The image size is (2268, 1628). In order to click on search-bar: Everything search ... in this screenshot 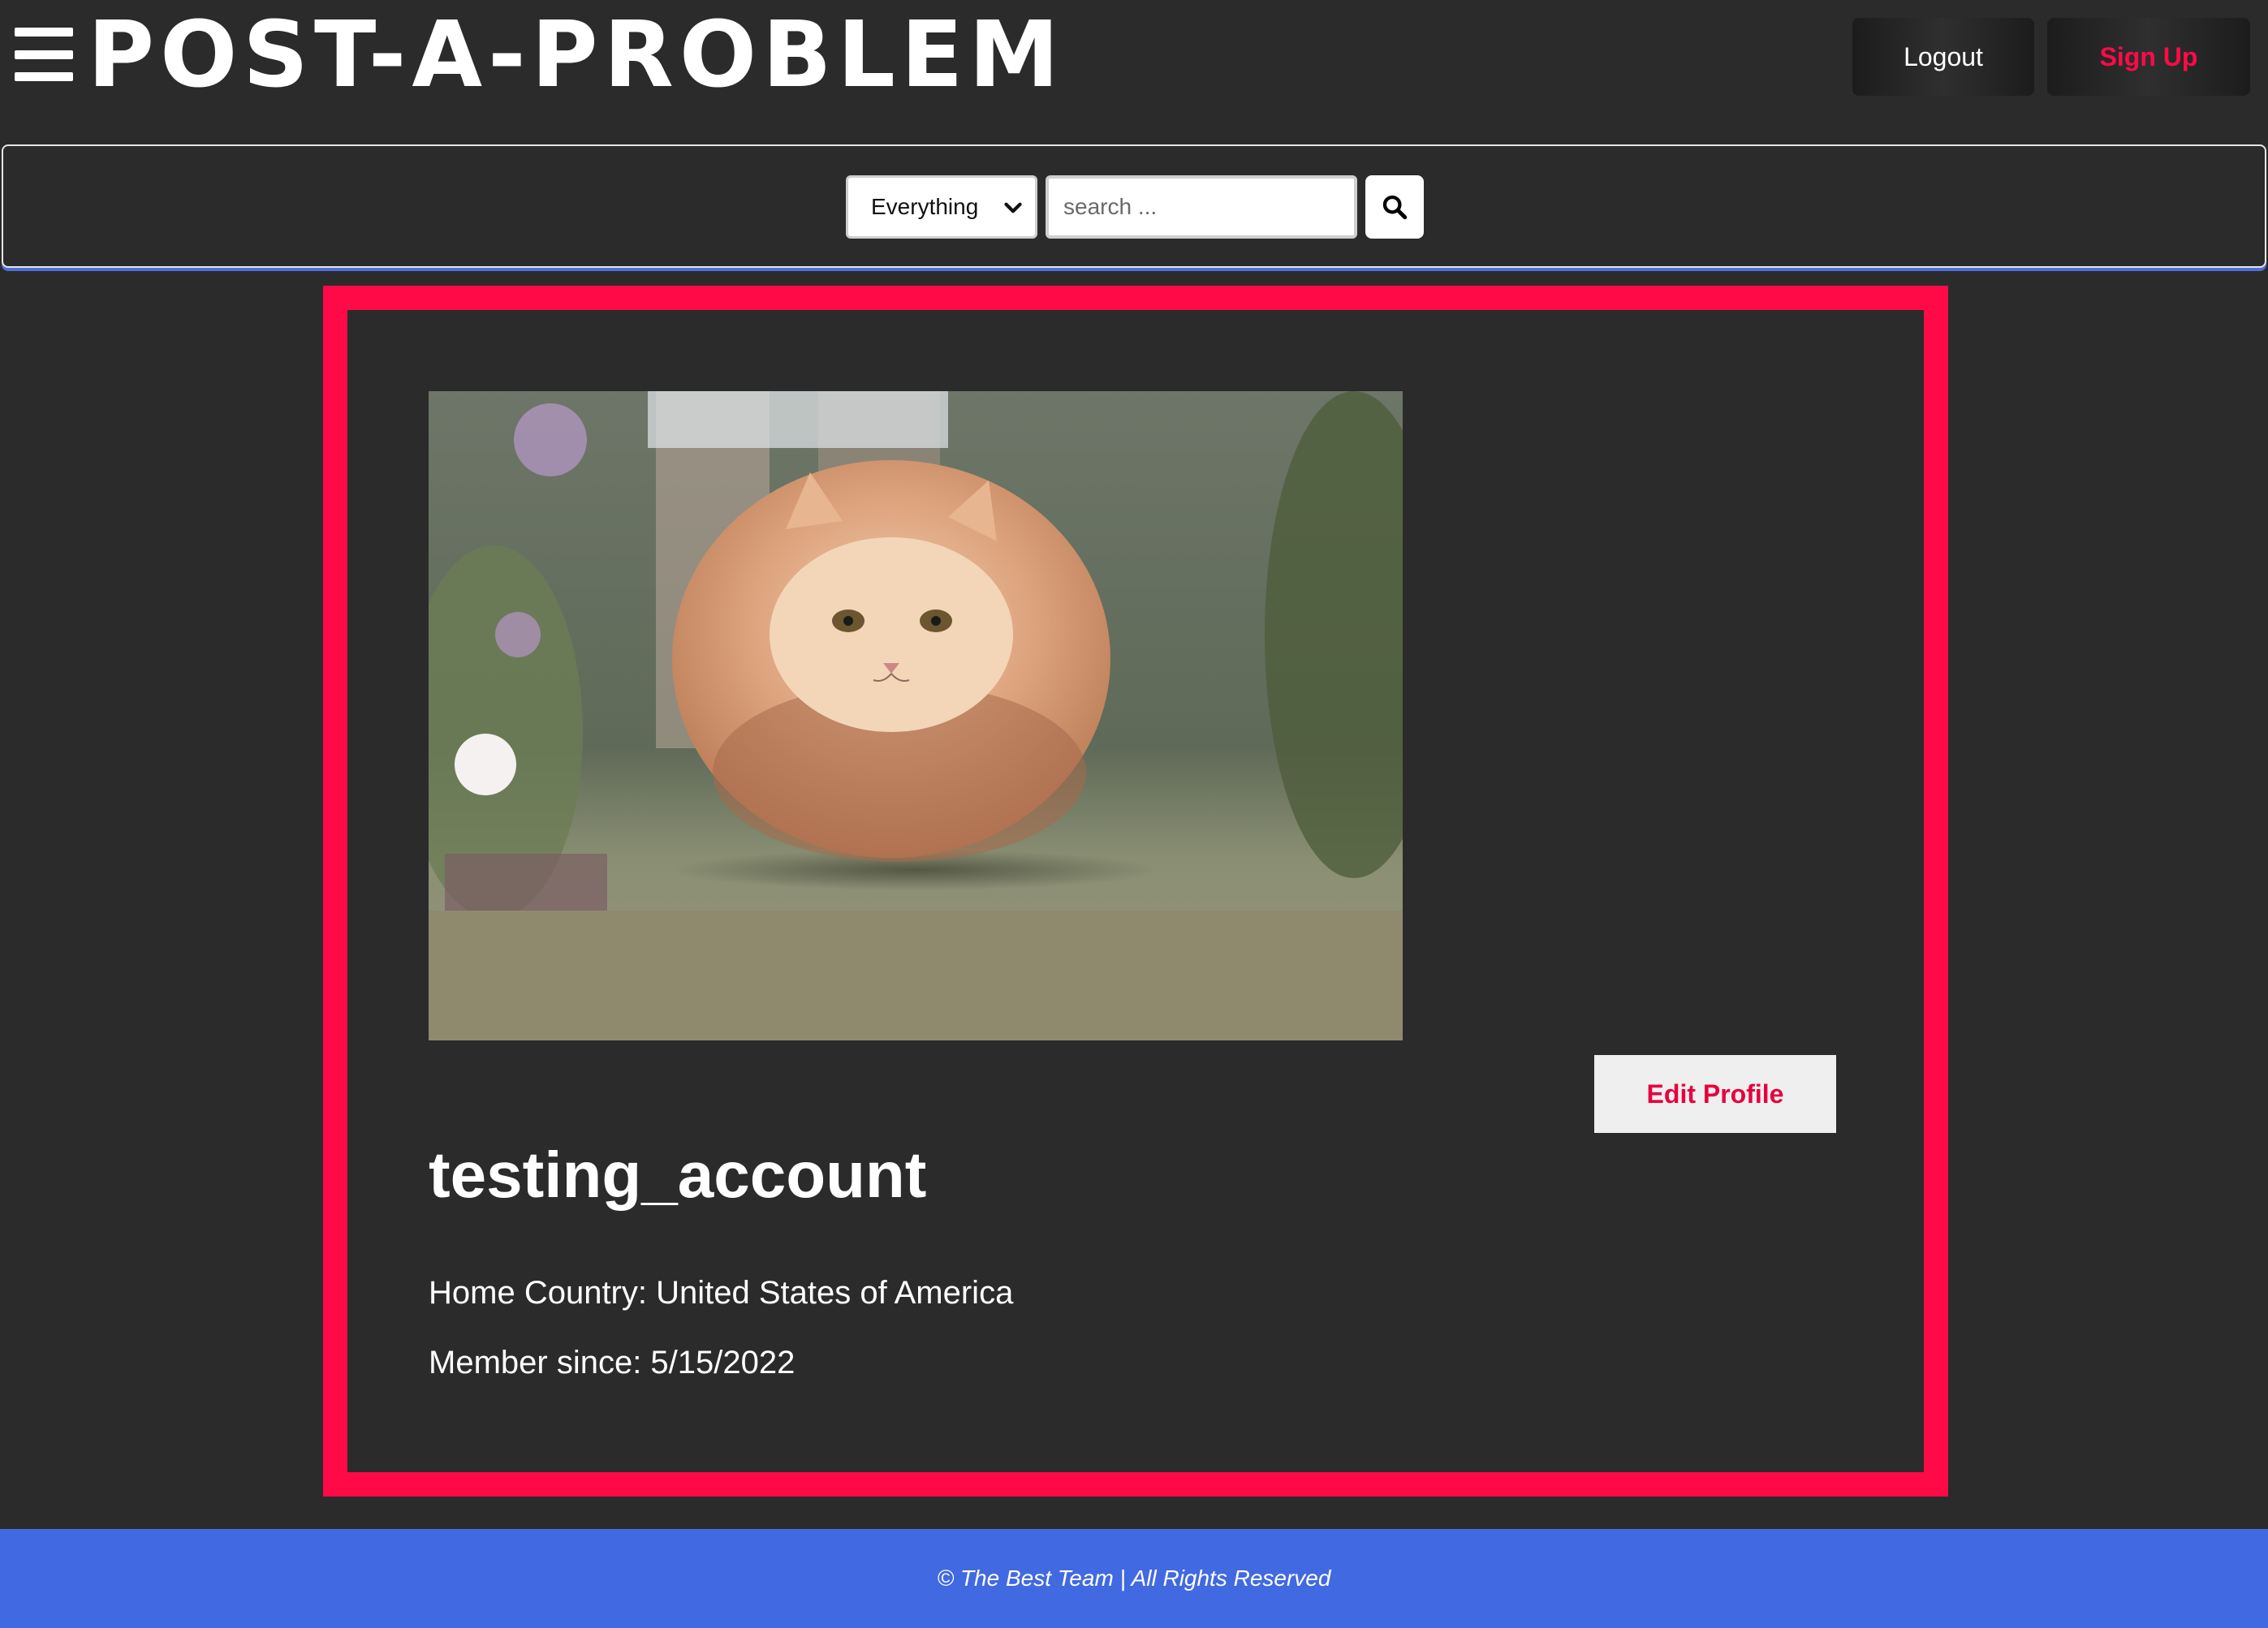, I will do `click(1134, 206)`.